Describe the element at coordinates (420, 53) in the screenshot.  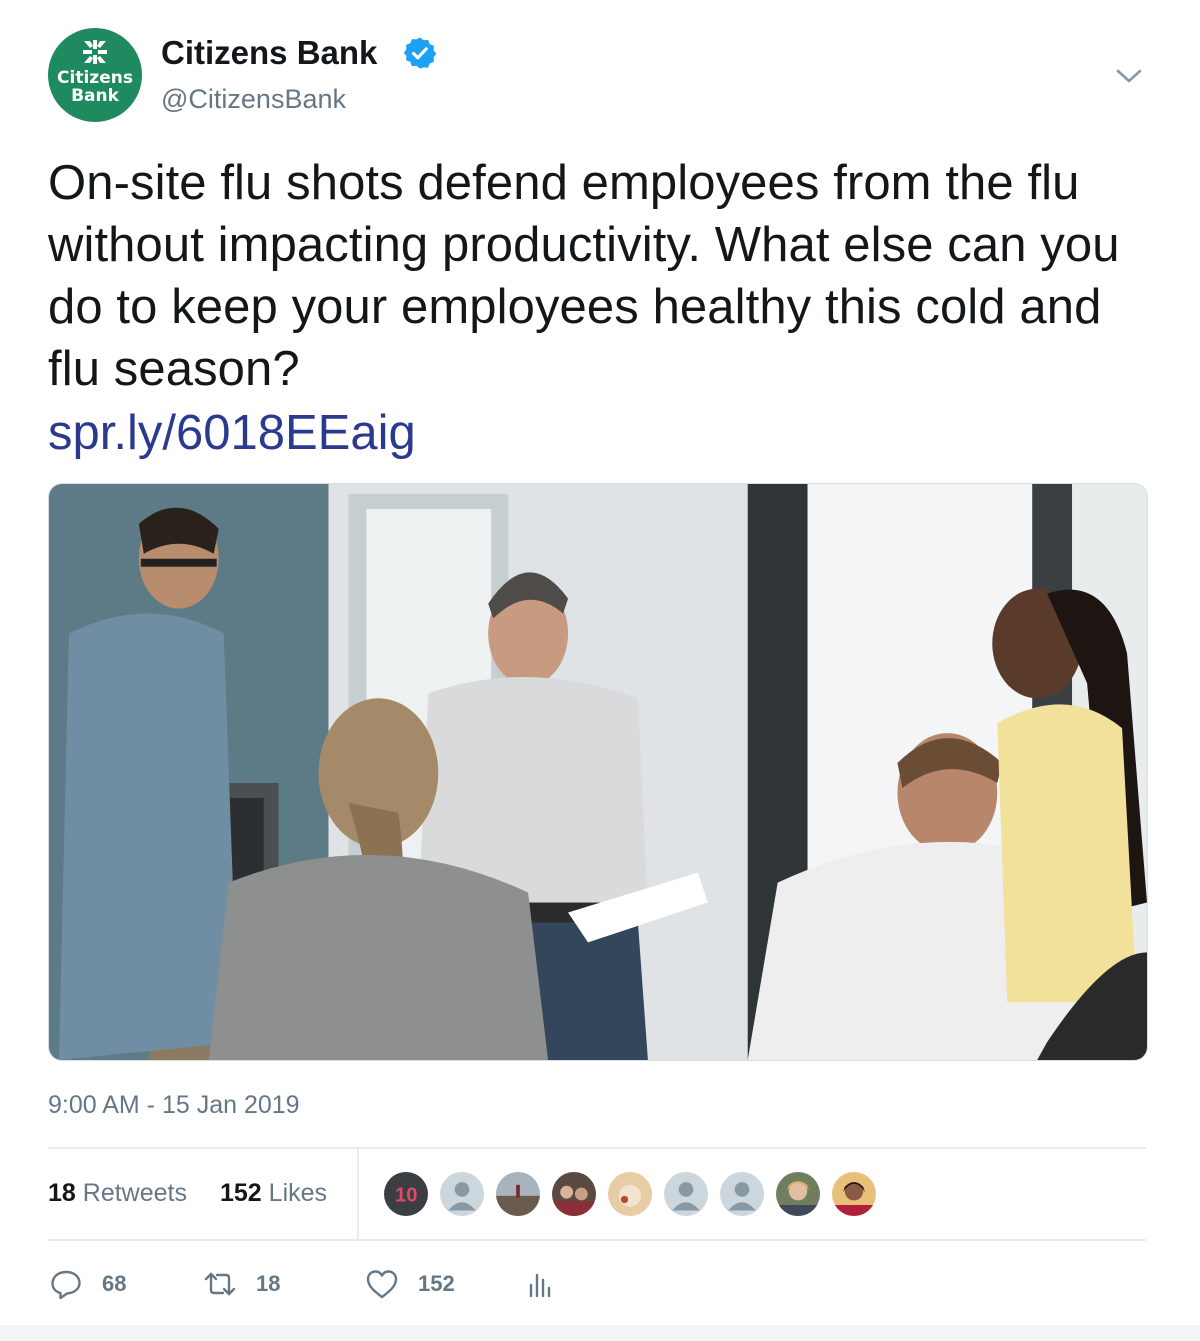
I see `verified-badge-icon` at that location.